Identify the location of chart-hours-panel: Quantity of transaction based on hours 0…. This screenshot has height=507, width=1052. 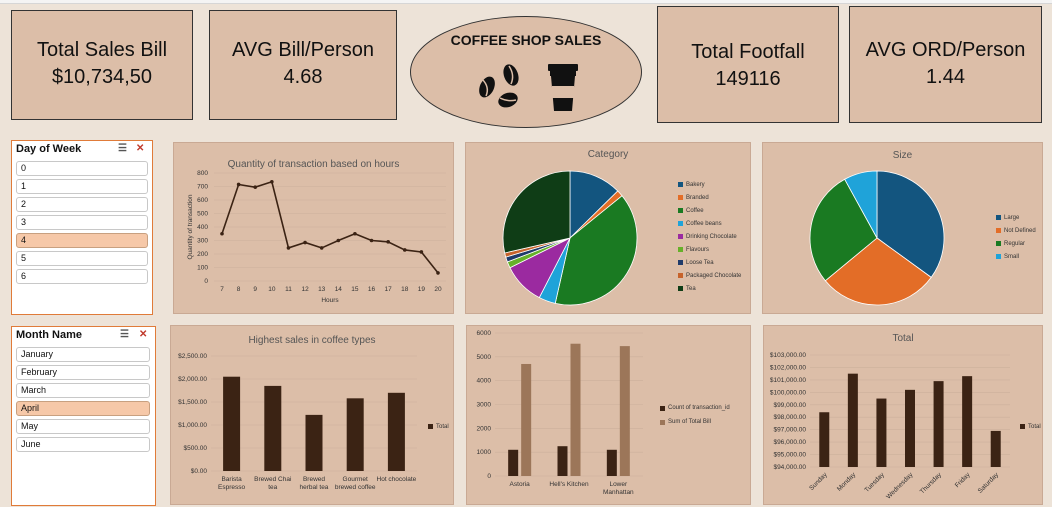
(313, 228).